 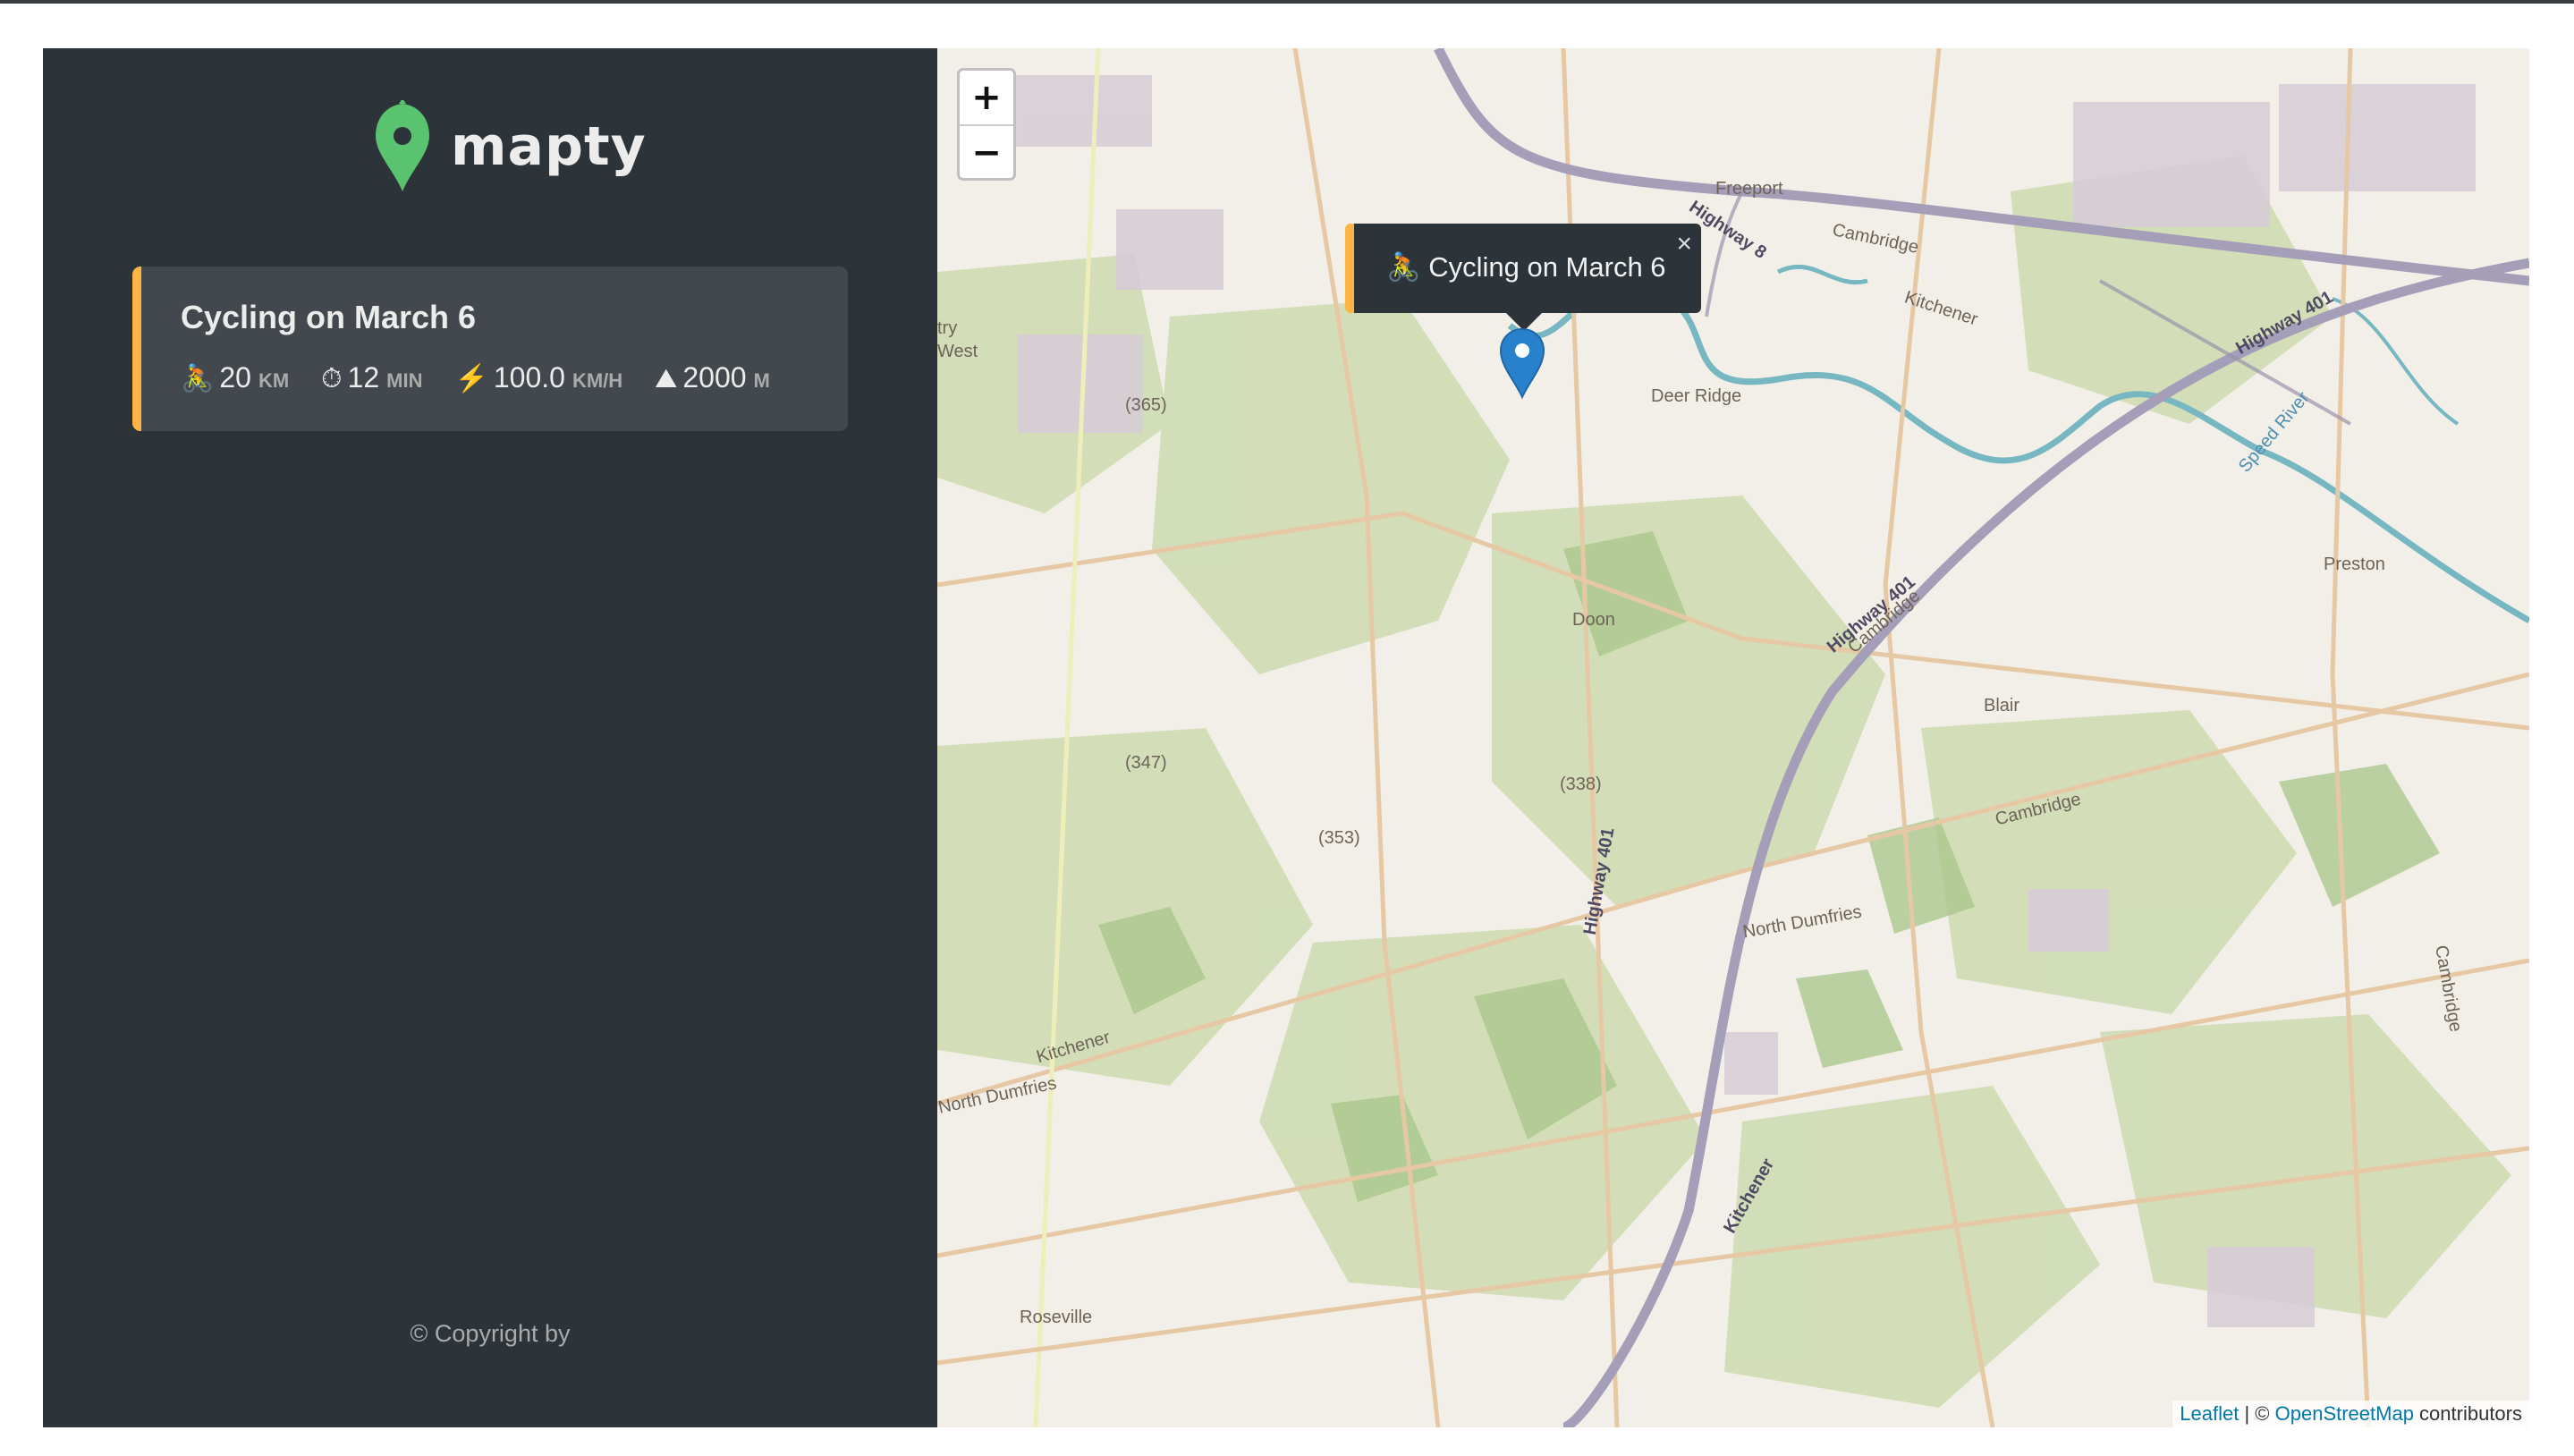 I want to click on duration-value: 12, so click(x=363, y=377).